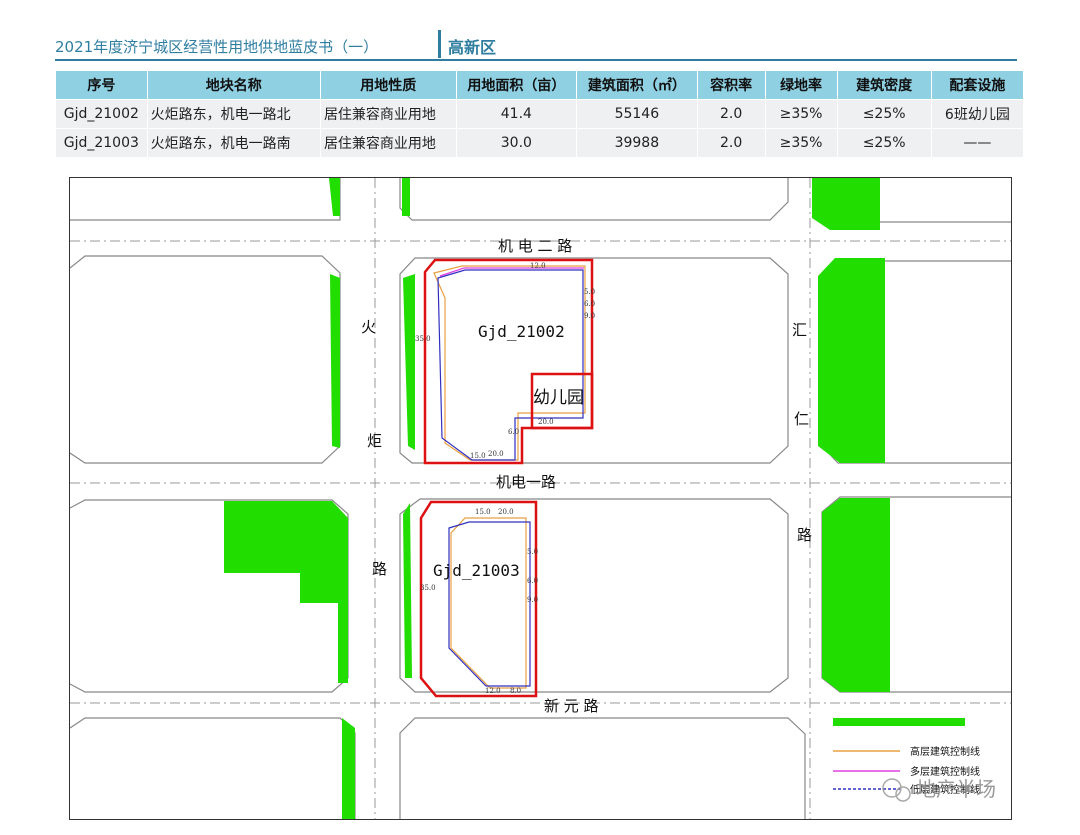 Image resolution: width=1080 pixels, height=835 pixels. What do you see at coordinates (439, 44) in the screenshot?
I see `header-separator` at bounding box center [439, 44].